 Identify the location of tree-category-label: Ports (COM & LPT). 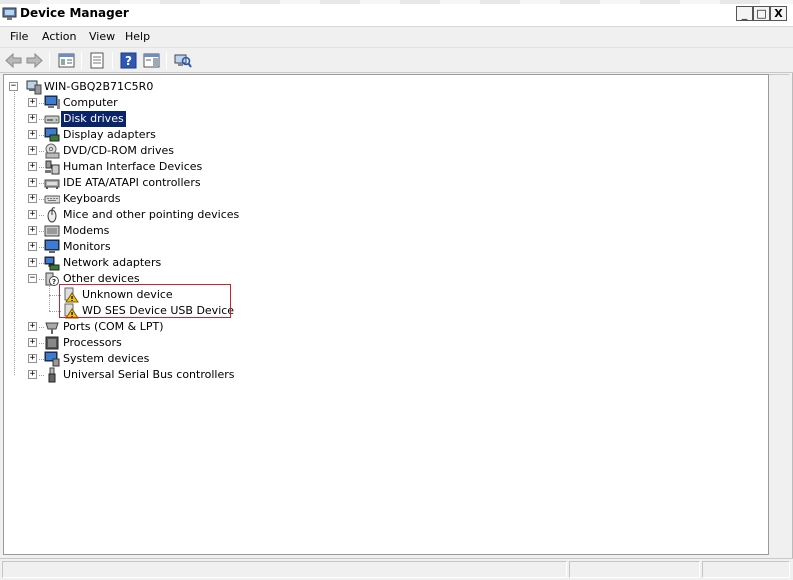
(113, 327).